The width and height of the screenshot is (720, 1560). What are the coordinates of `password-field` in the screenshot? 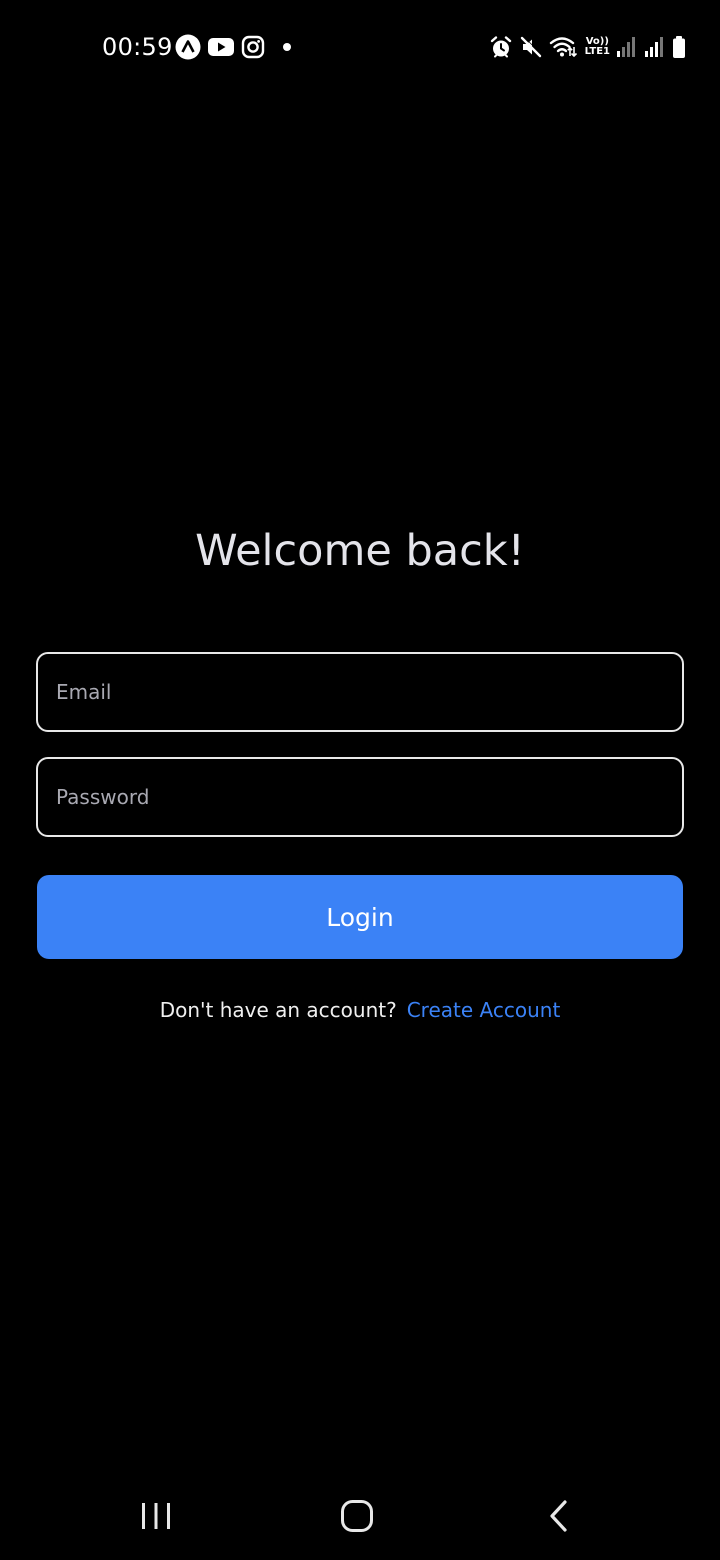 It's located at (360, 797).